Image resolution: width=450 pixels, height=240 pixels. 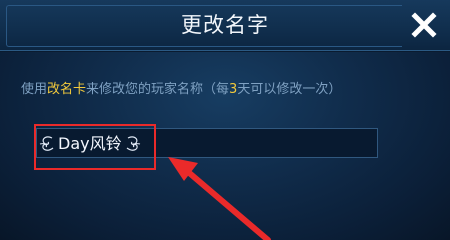 I want to click on dialog-title: 更改名字, so click(x=225, y=25).